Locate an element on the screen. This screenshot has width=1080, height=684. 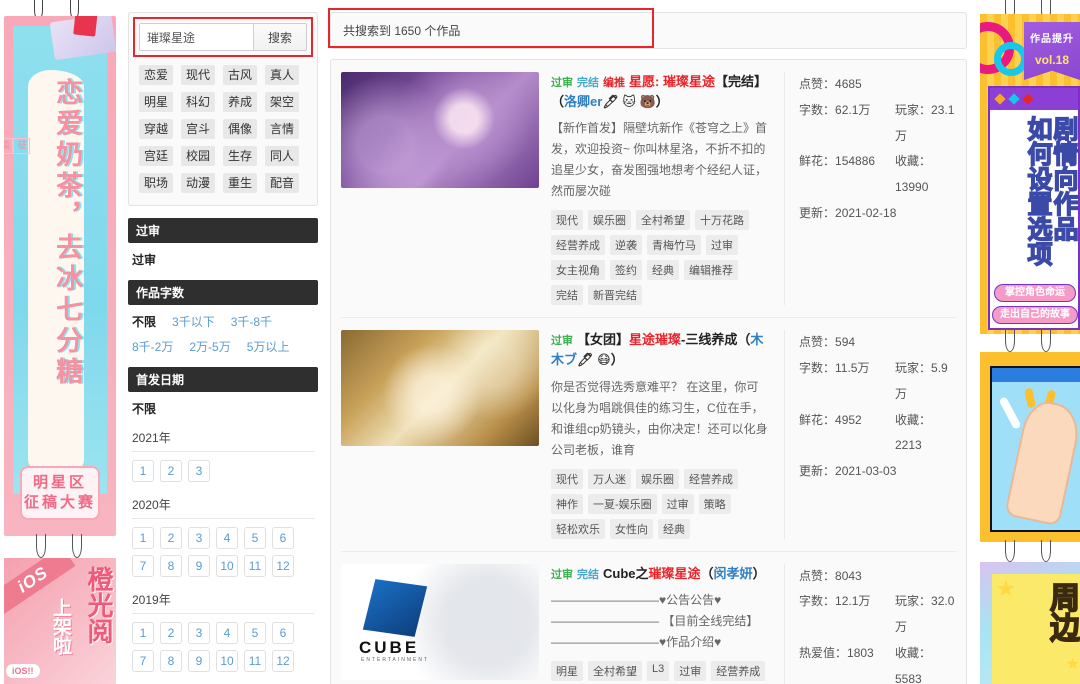
filter-option-date-any: 不限 is located at coordinates (144, 408).